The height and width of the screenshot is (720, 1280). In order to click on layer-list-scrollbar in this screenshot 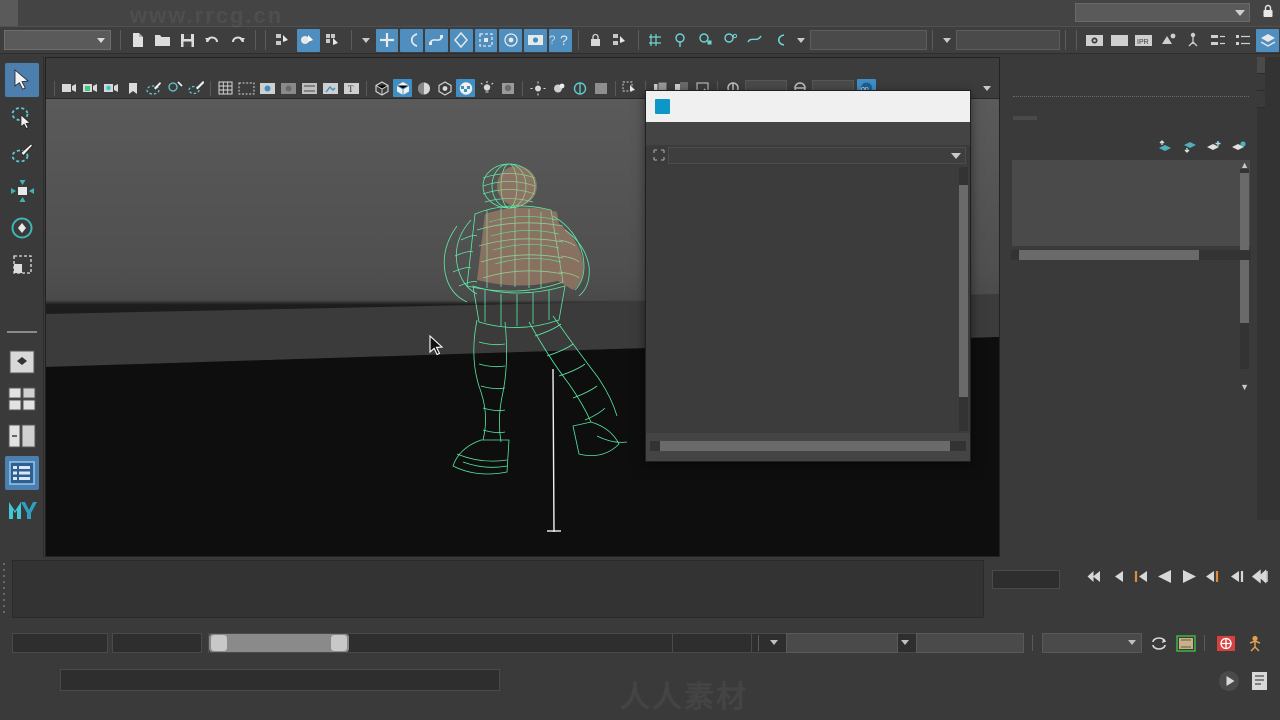, I will do `click(1131, 255)`.